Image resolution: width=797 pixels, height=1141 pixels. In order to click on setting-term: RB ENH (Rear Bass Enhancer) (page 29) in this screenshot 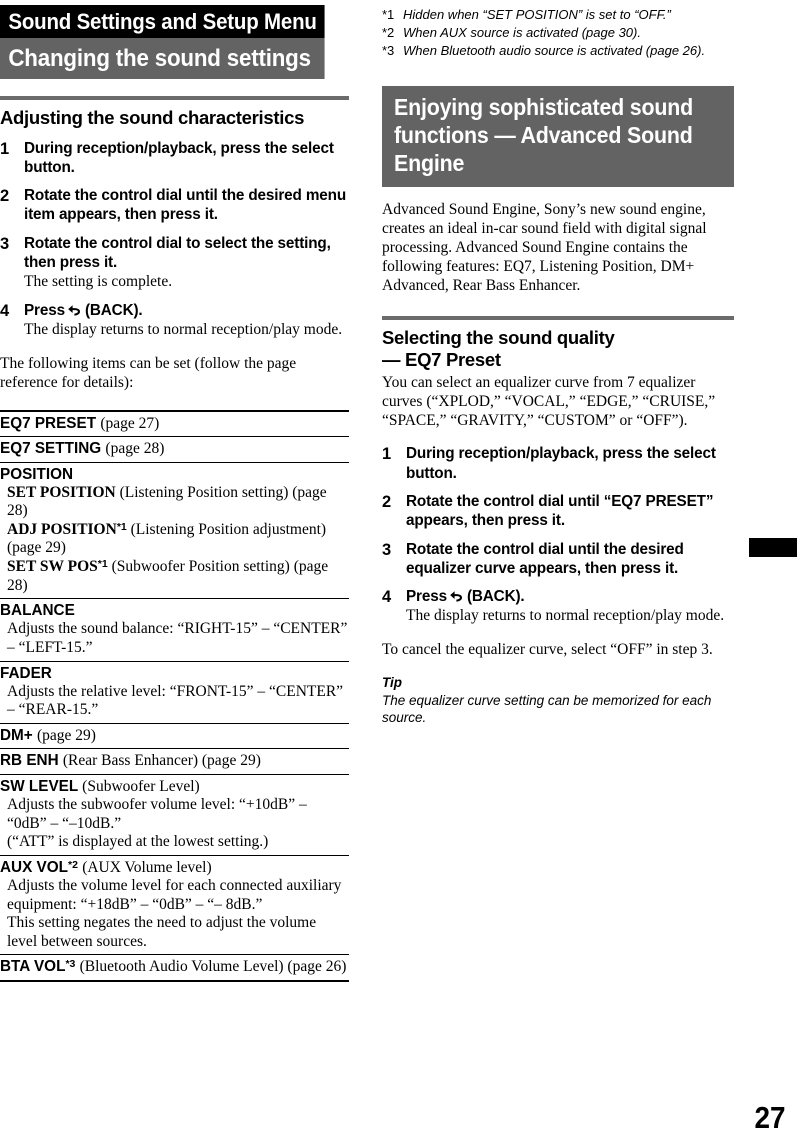, I will do `click(174, 760)`.